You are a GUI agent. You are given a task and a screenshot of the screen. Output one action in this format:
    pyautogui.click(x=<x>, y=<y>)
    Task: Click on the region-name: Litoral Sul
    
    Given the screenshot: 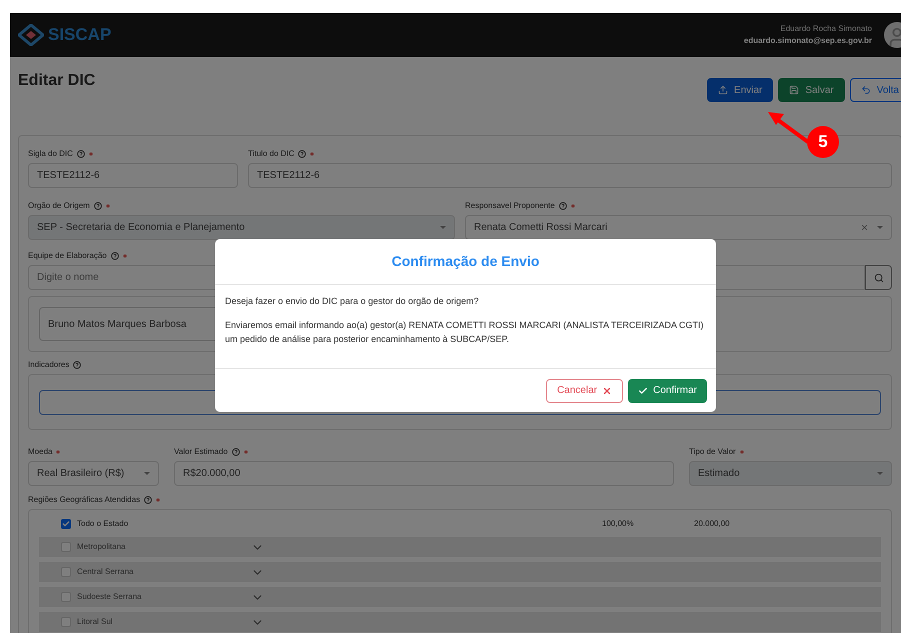 What is the action you would take?
    pyautogui.click(x=95, y=622)
    